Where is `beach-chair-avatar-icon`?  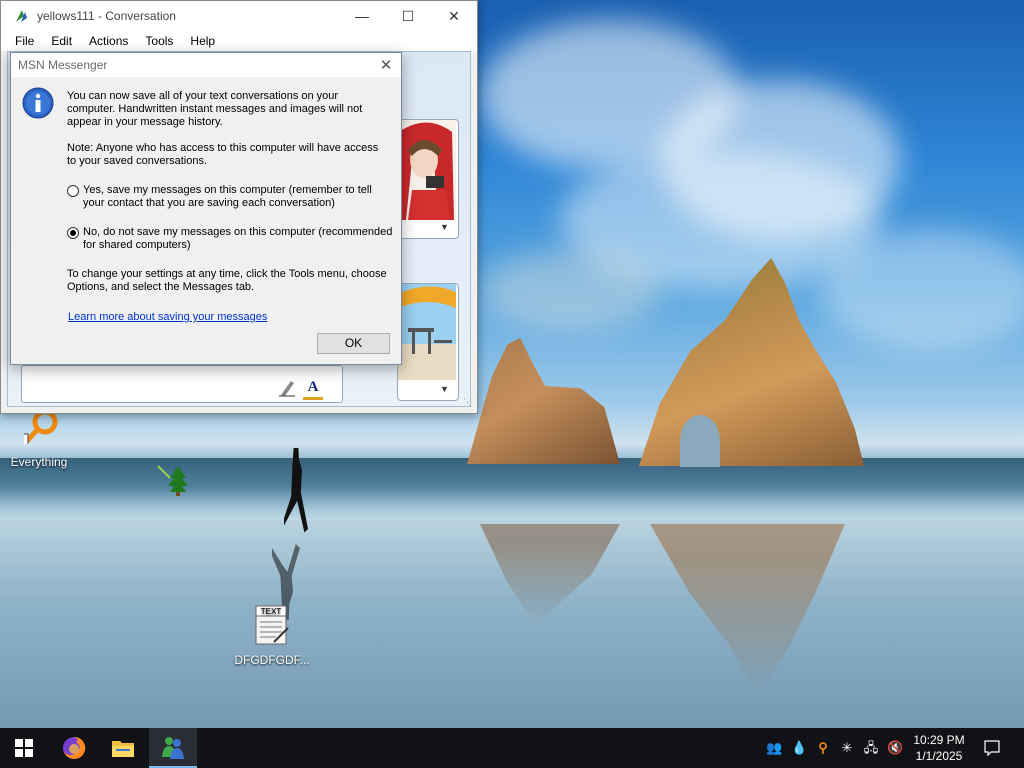
beach-chair-avatar-icon is located at coordinates (427, 332).